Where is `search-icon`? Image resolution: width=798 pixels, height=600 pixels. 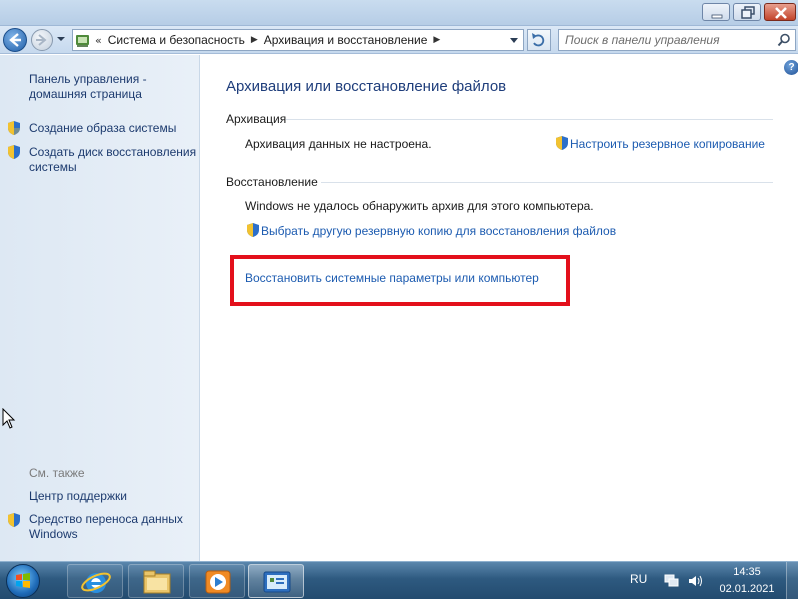 search-icon is located at coordinates (784, 40).